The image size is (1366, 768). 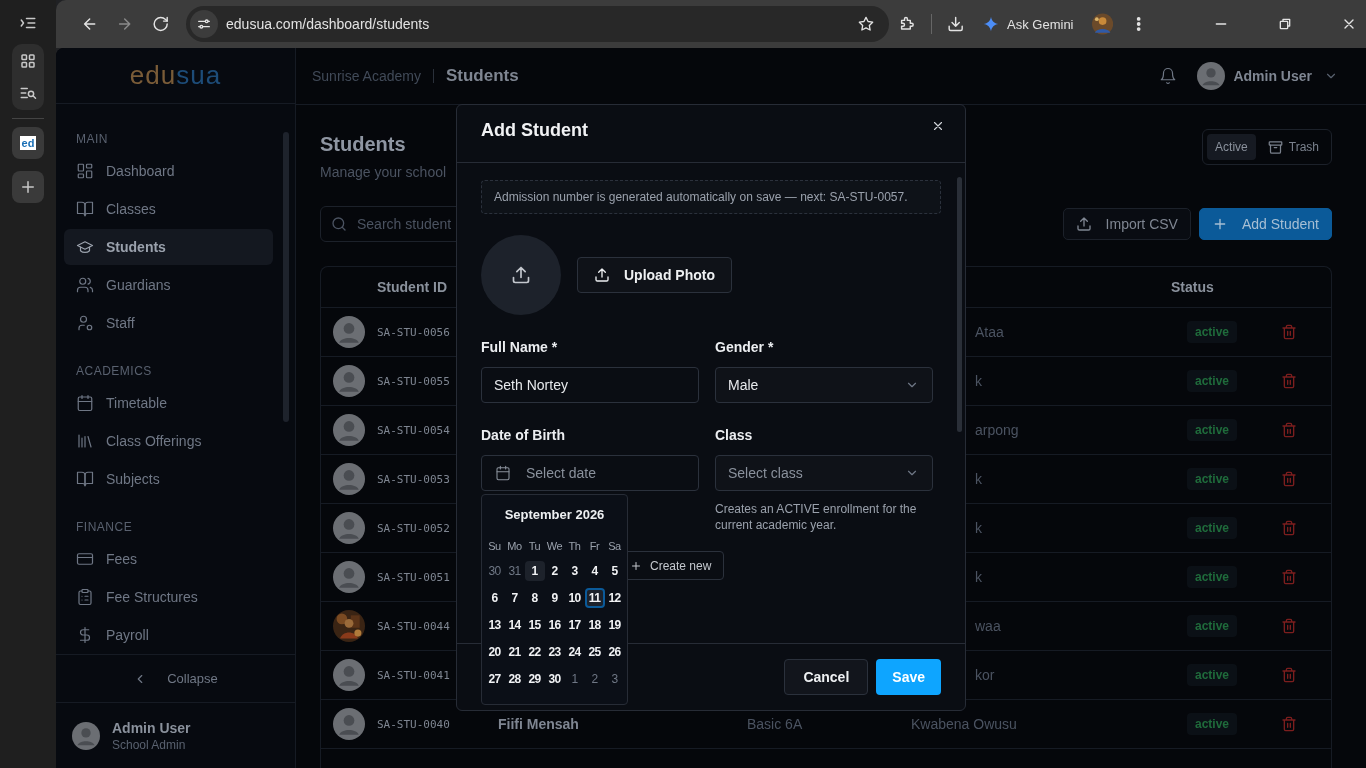 What do you see at coordinates (574, 652) in the screenshot?
I see `calendar-day: 24` at bounding box center [574, 652].